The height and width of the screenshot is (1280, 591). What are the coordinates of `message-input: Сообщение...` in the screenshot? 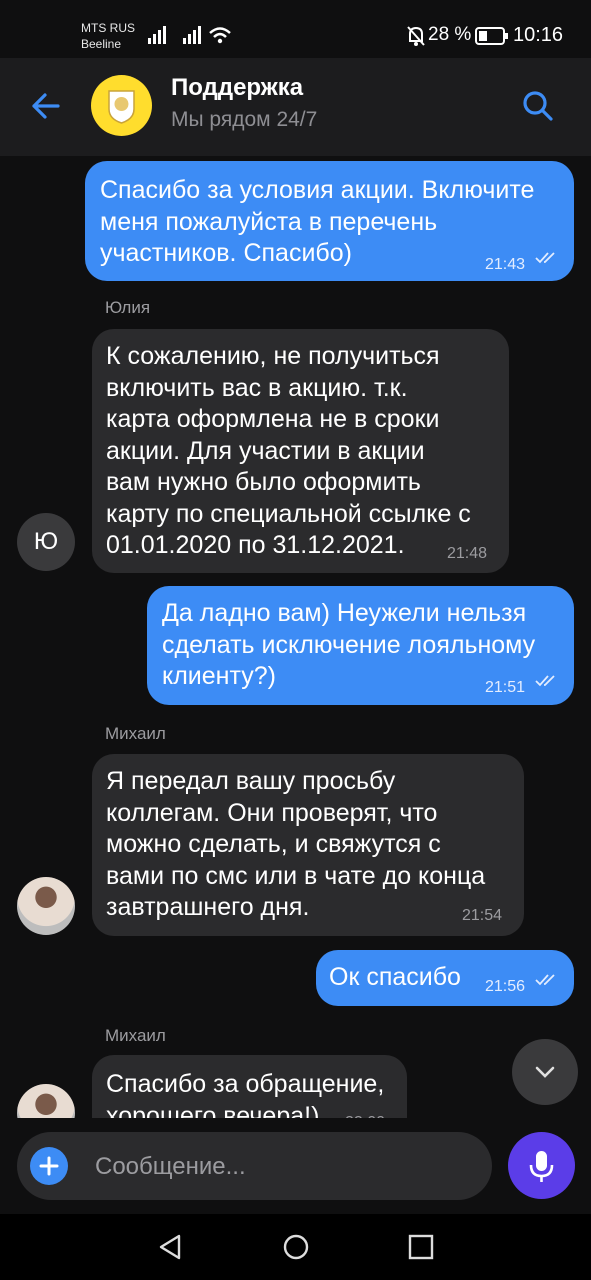 It's located at (254, 1166).